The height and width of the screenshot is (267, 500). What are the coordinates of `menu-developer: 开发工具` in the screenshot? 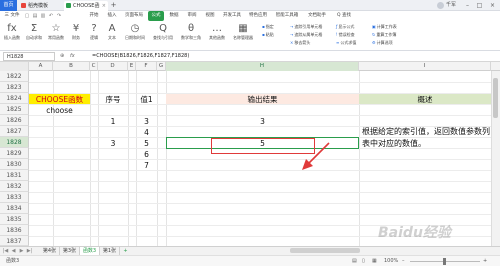 It's located at (232, 16).